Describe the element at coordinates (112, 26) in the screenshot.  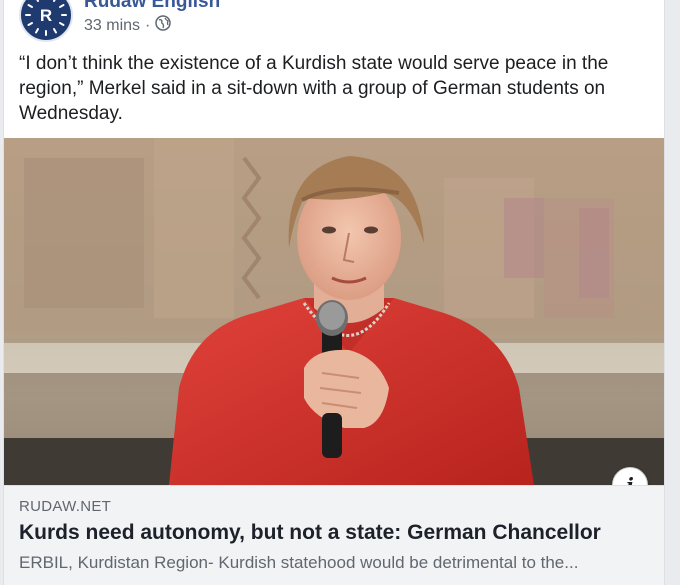
I see `timestamp: 33 mins` at that location.